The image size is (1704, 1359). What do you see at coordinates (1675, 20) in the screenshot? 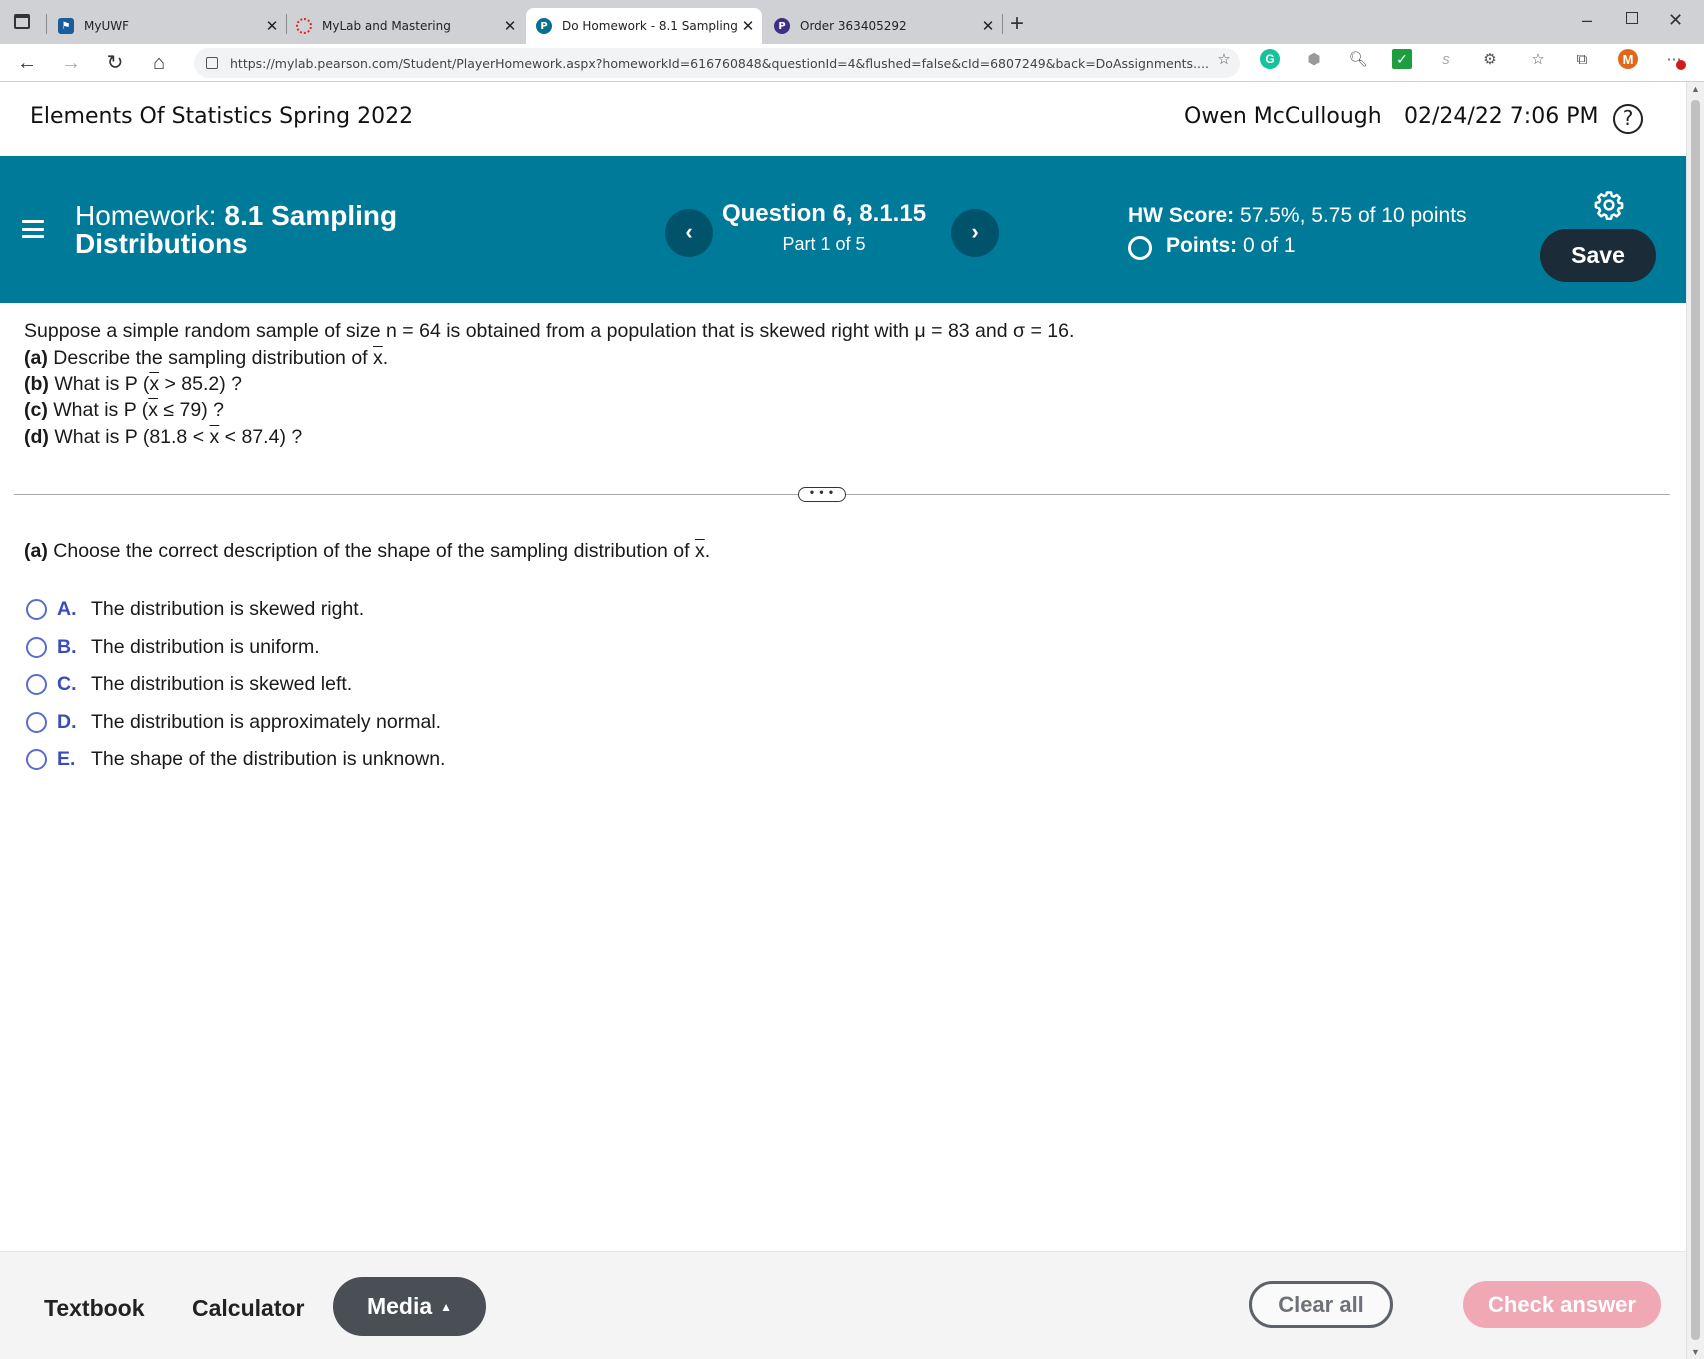
I see `window-close-icon: ✕` at bounding box center [1675, 20].